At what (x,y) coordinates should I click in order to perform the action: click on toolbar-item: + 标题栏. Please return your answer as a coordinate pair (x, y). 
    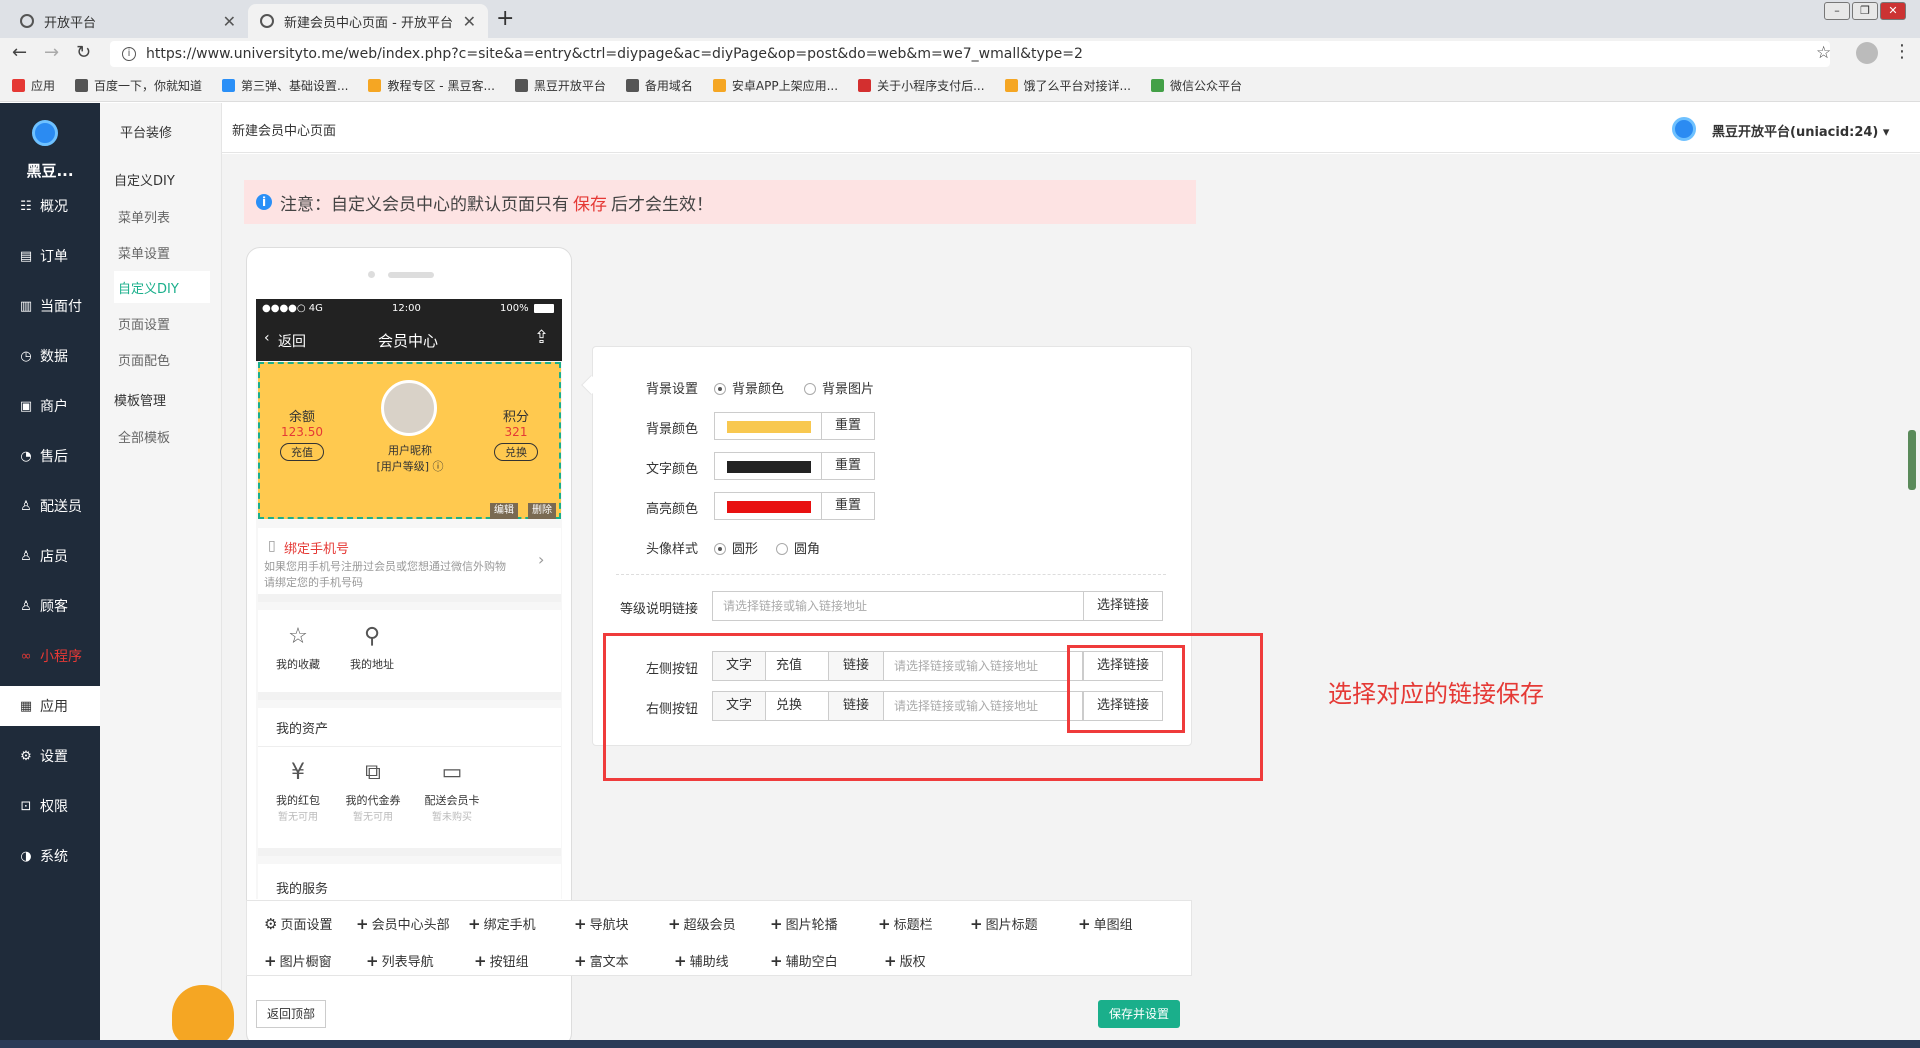
    Looking at the image, I should click on (905, 923).